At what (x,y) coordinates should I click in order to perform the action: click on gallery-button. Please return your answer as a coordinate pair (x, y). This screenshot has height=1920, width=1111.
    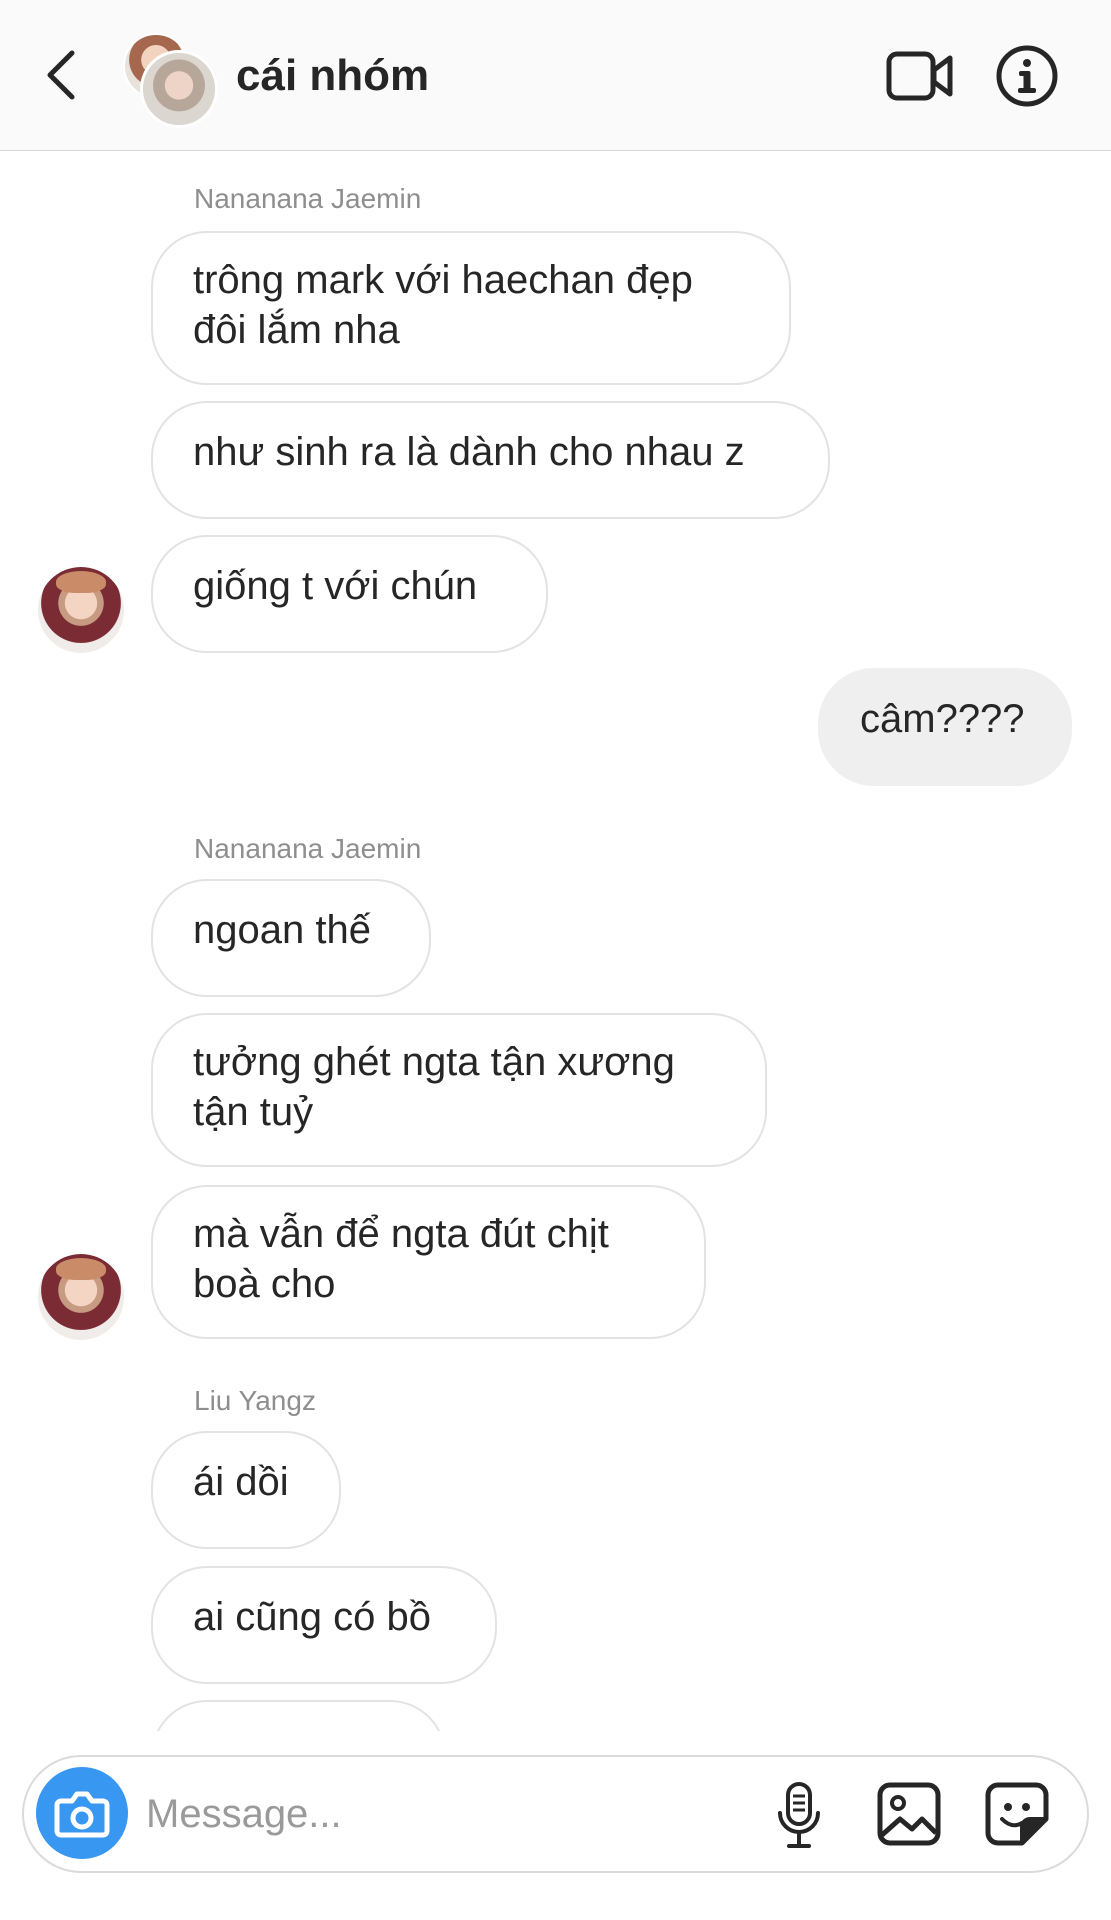
    Looking at the image, I should click on (909, 1814).